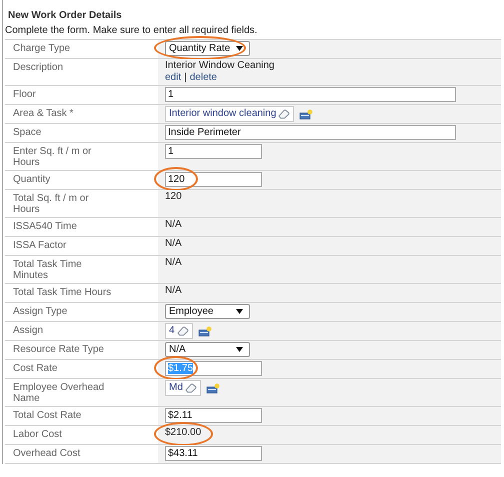 This screenshot has height=477, width=504. I want to click on field-label: ISSA Factor, so click(39, 245).